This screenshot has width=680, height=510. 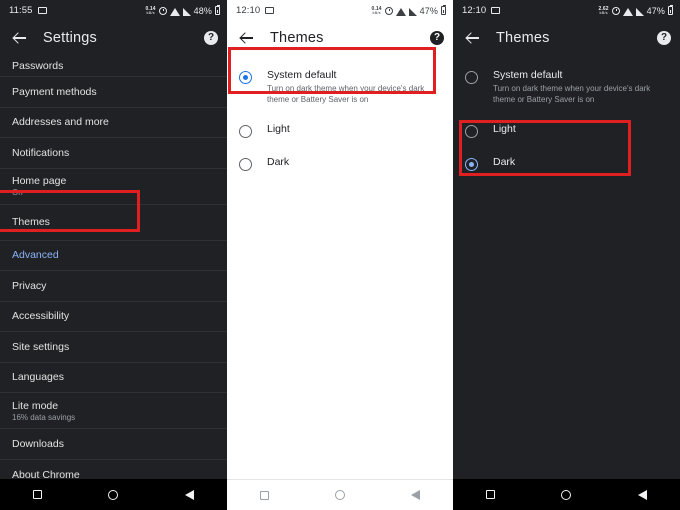 I want to click on data-rate-unit: kB/s, so click(x=150, y=12).